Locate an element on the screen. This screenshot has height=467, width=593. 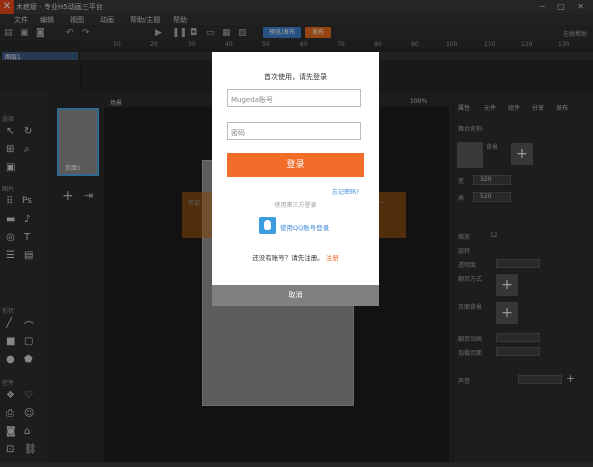
register-text: 还没有账号？请先注册。 is located at coordinates (288, 258).